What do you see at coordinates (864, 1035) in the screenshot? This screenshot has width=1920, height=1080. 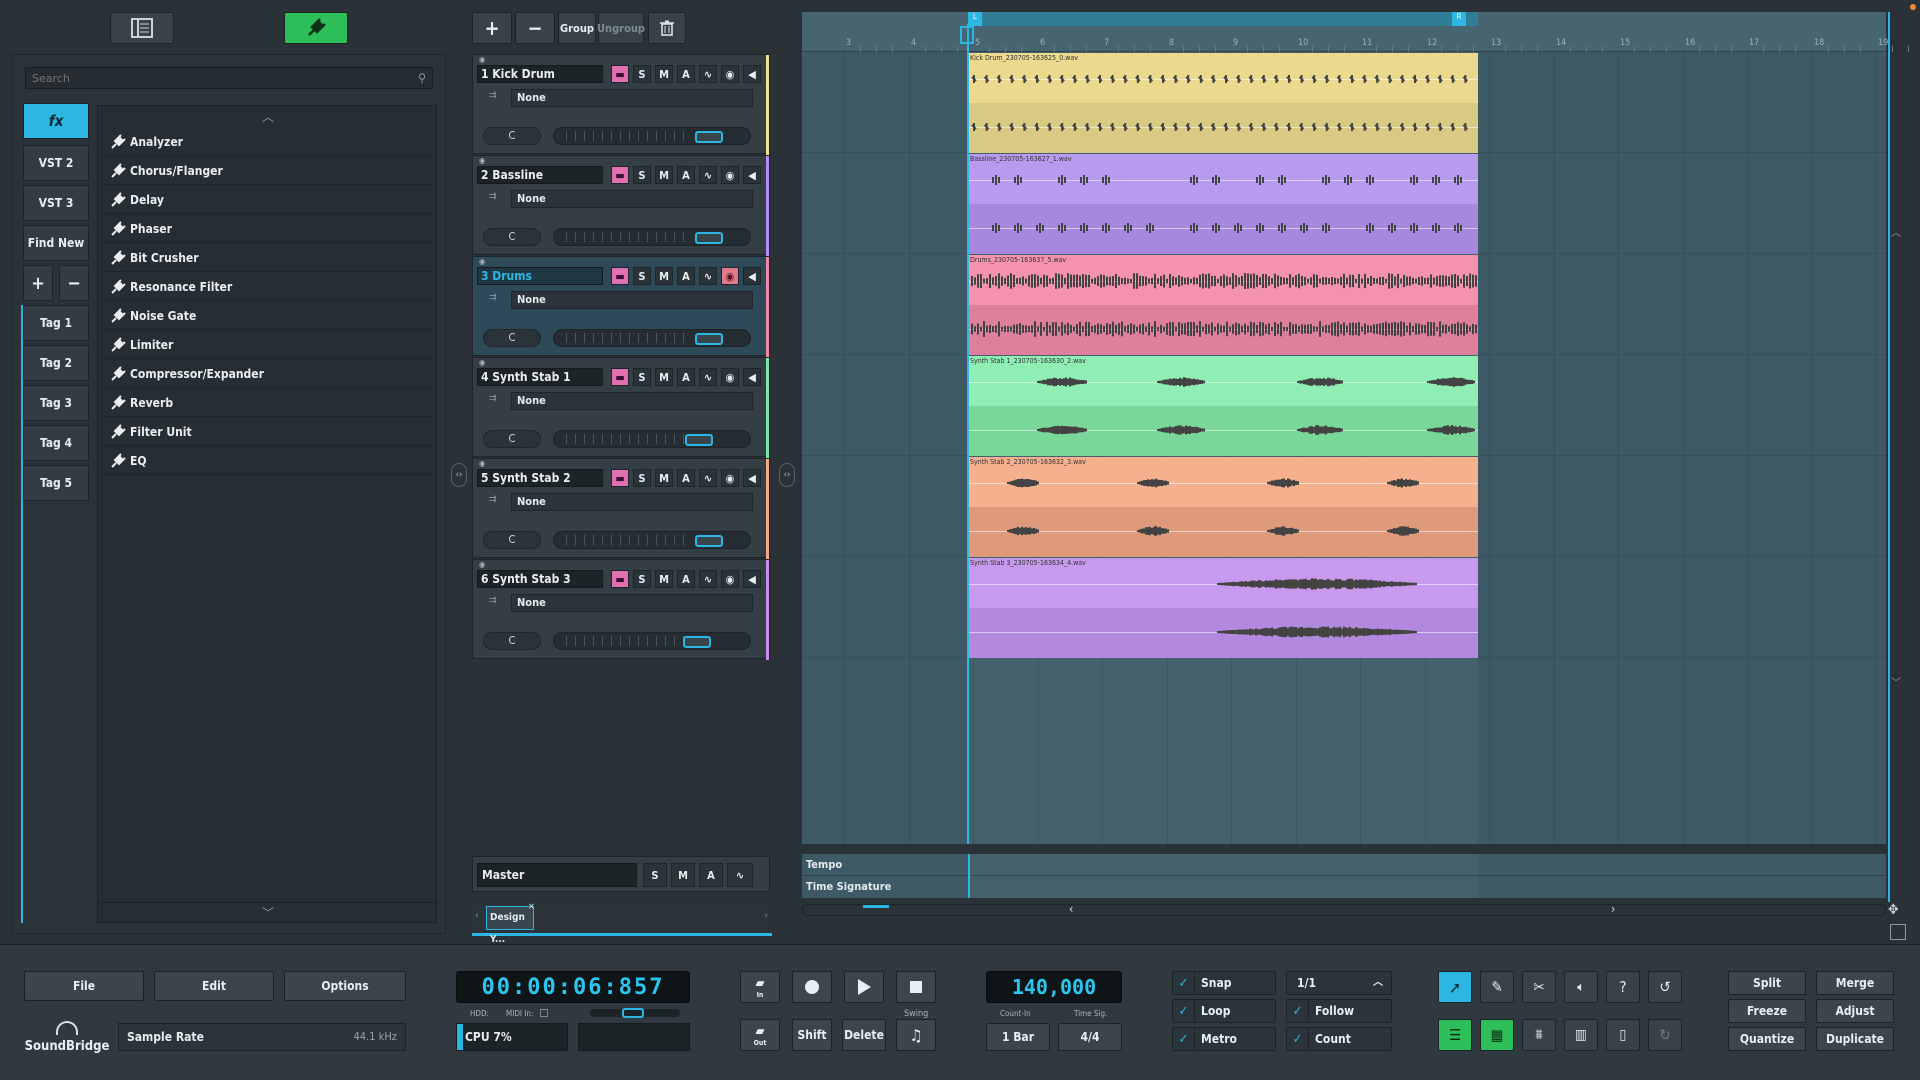 I see `delete-button: Delete` at bounding box center [864, 1035].